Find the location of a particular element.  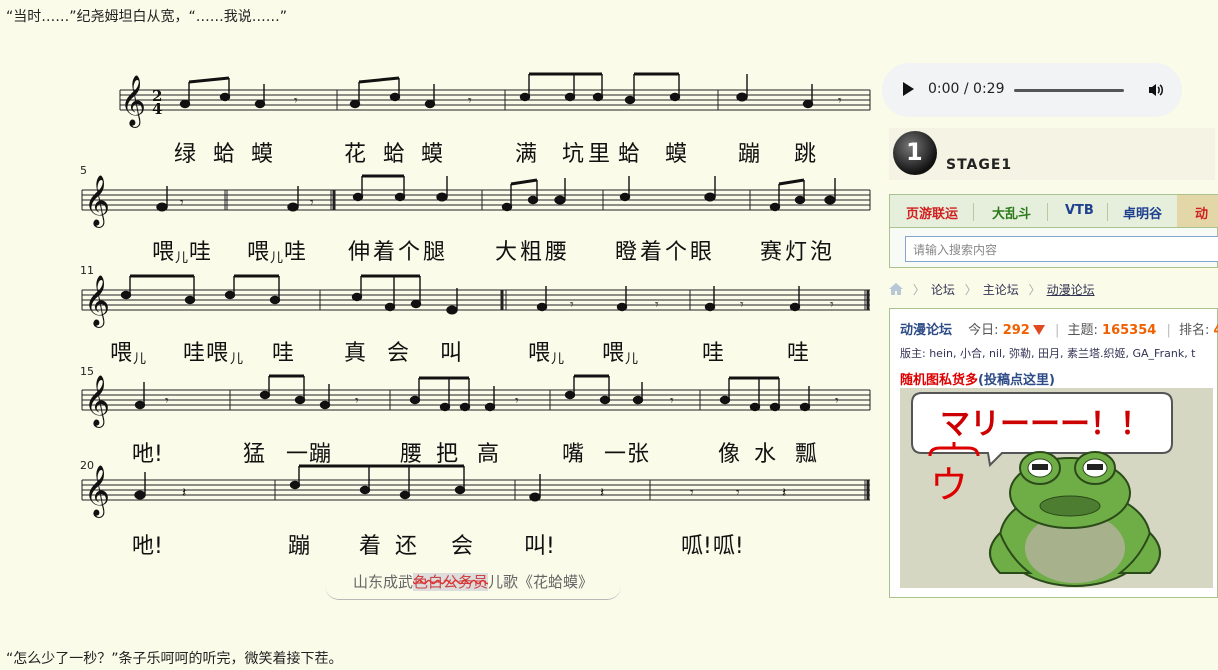

play-icon is located at coordinates (908, 89).